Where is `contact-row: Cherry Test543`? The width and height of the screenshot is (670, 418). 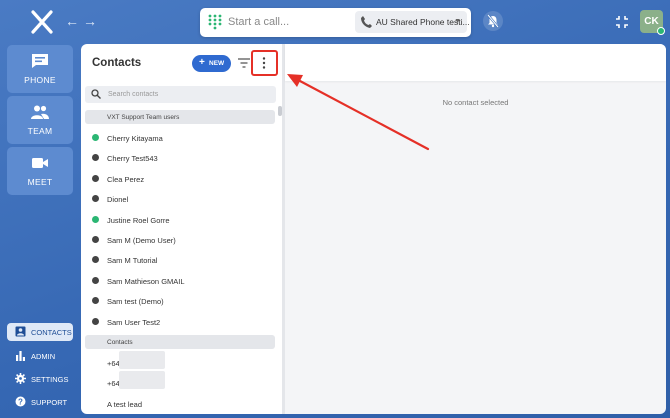
contact-row: Cherry Test543 is located at coordinates (179, 158).